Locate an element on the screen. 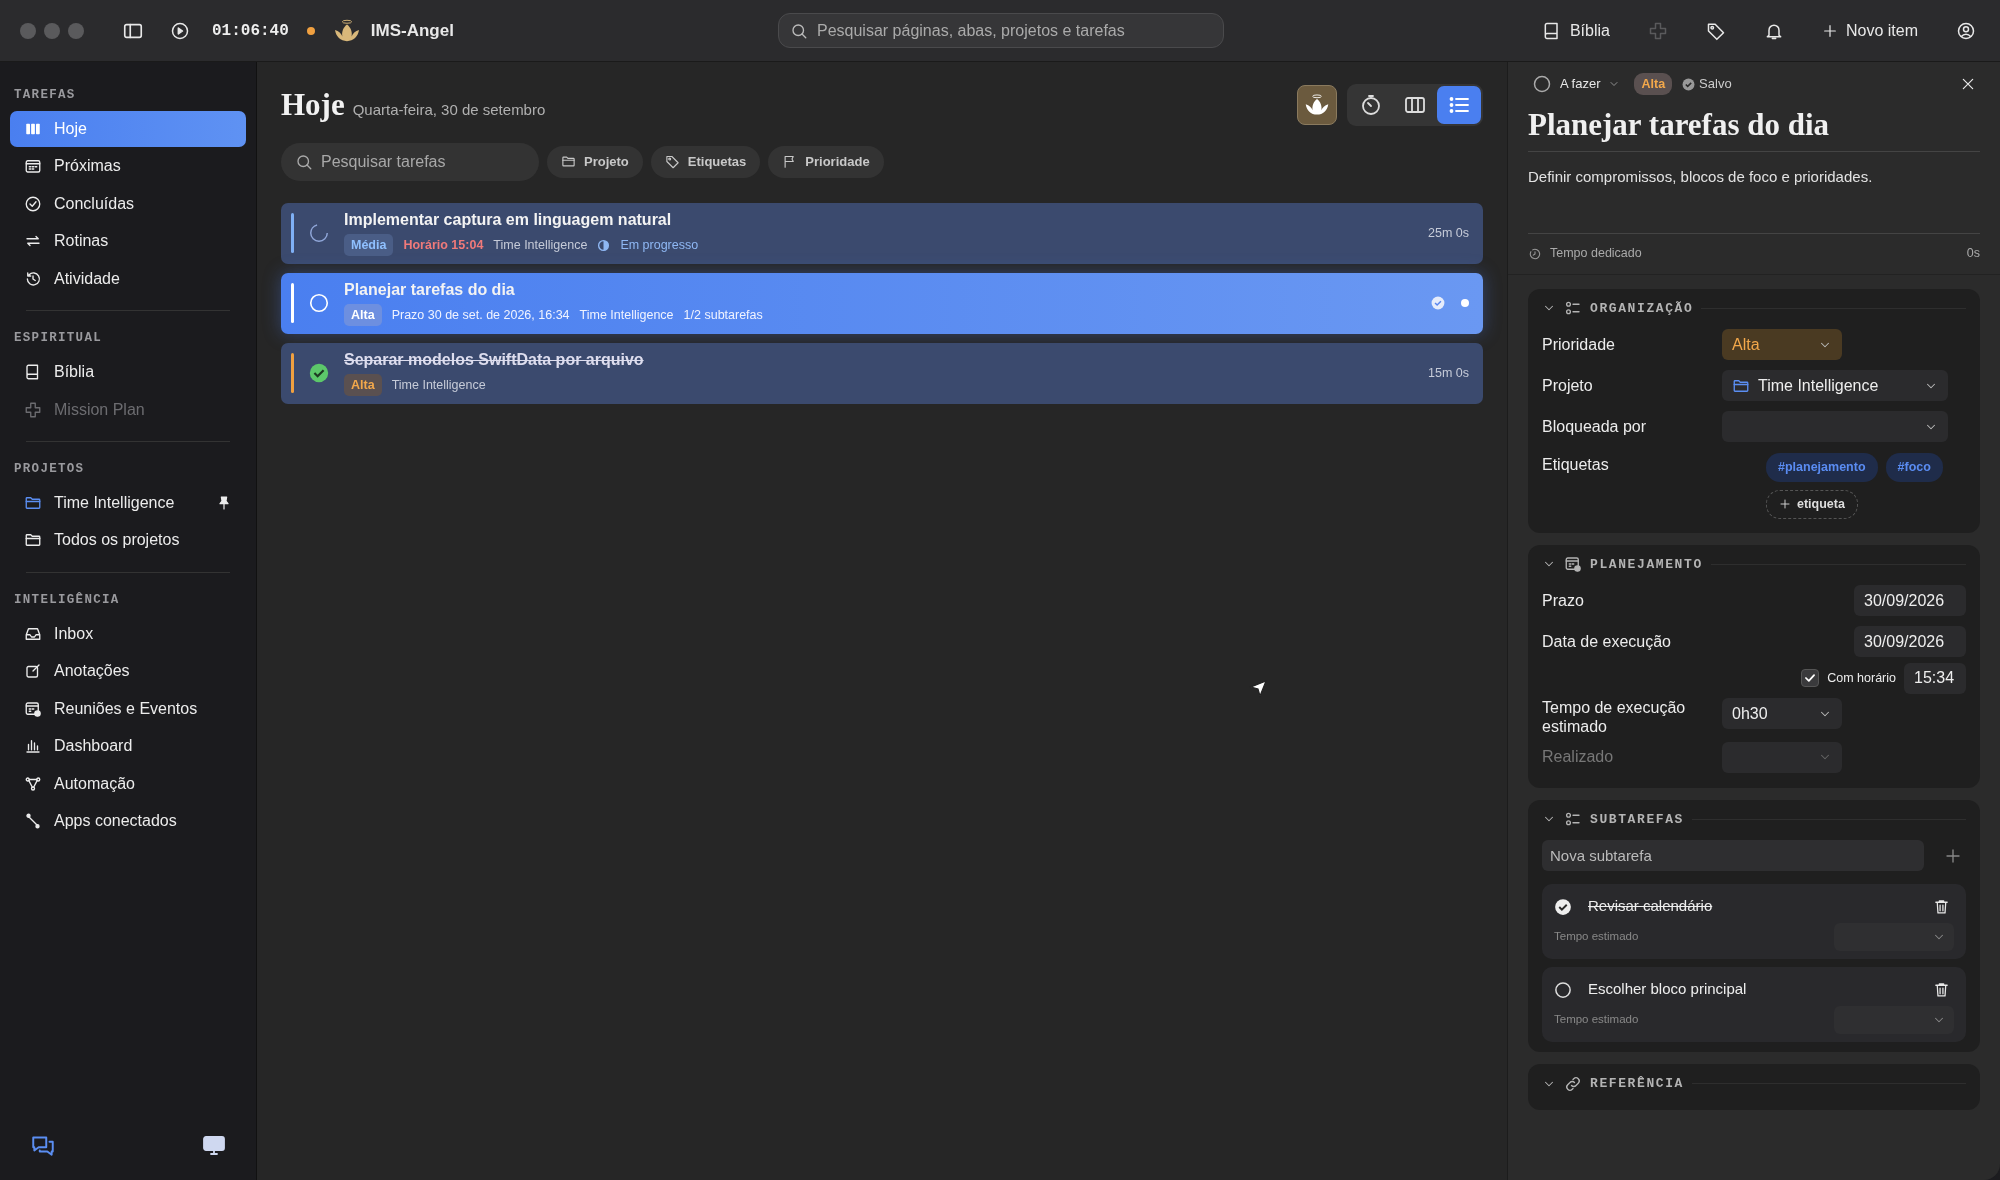  section-heading: REFERÊNCIA is located at coordinates (1637, 1084).